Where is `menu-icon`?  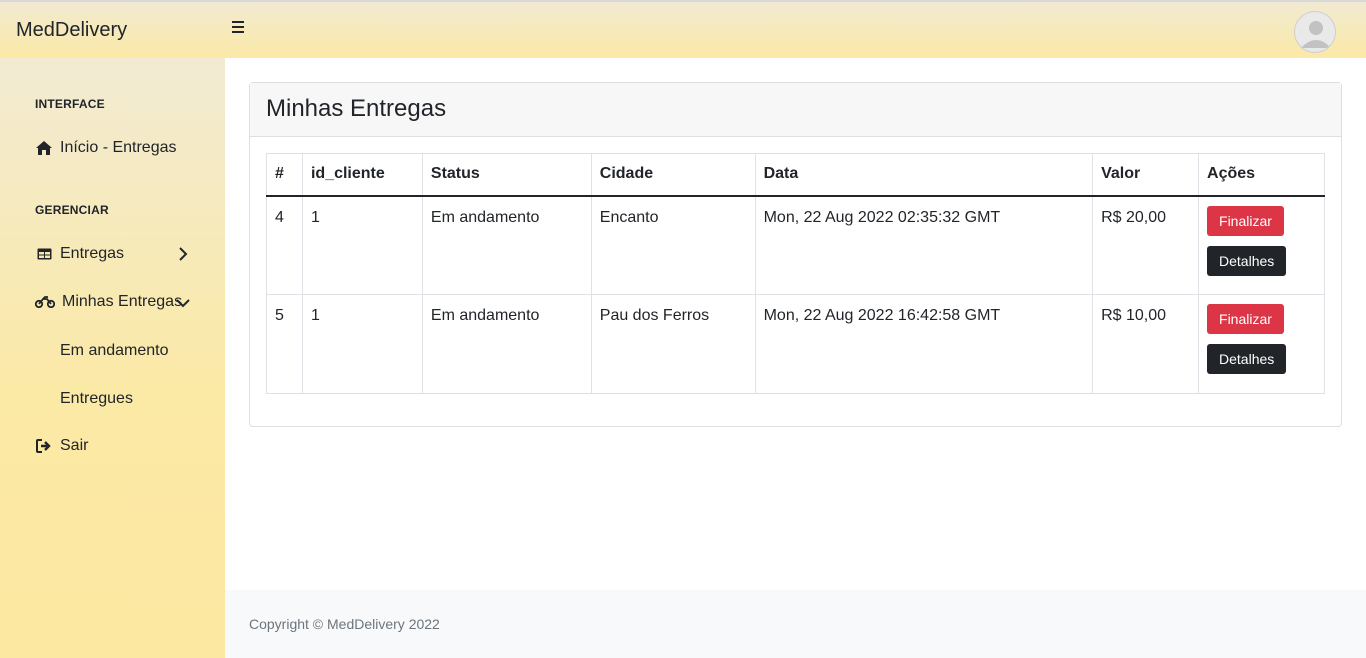
menu-icon is located at coordinates (240, 29).